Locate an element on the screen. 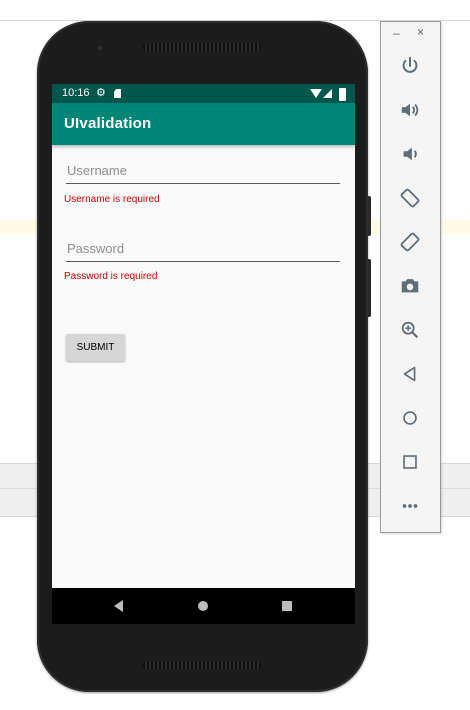 Image resolution: width=470 pixels, height=710 pixels. emulator-toolbar: – × is located at coordinates (410, 277).